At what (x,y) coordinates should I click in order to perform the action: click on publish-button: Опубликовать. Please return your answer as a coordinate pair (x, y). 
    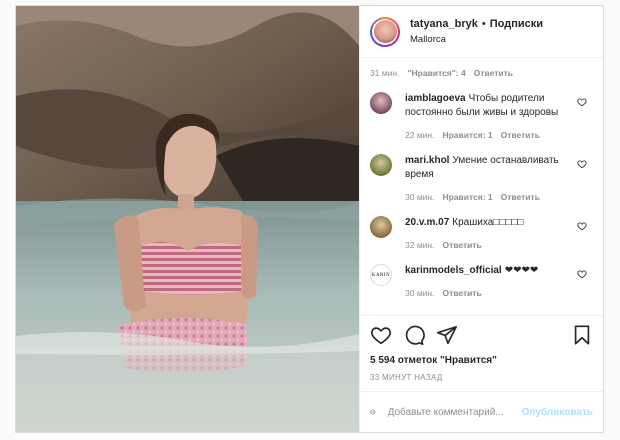
    Looking at the image, I should click on (557, 412).